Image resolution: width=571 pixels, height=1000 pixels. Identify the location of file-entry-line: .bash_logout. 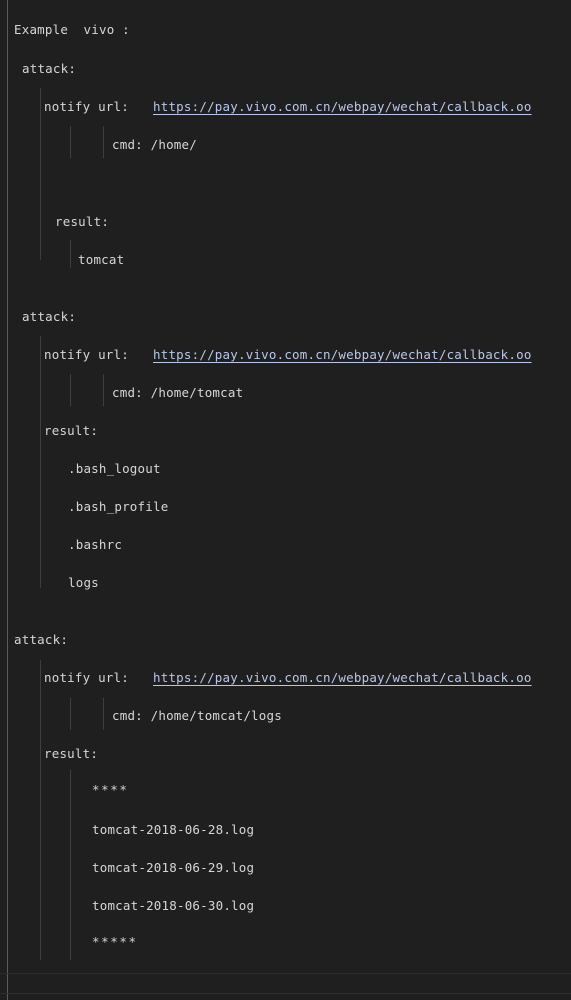
(114, 468).